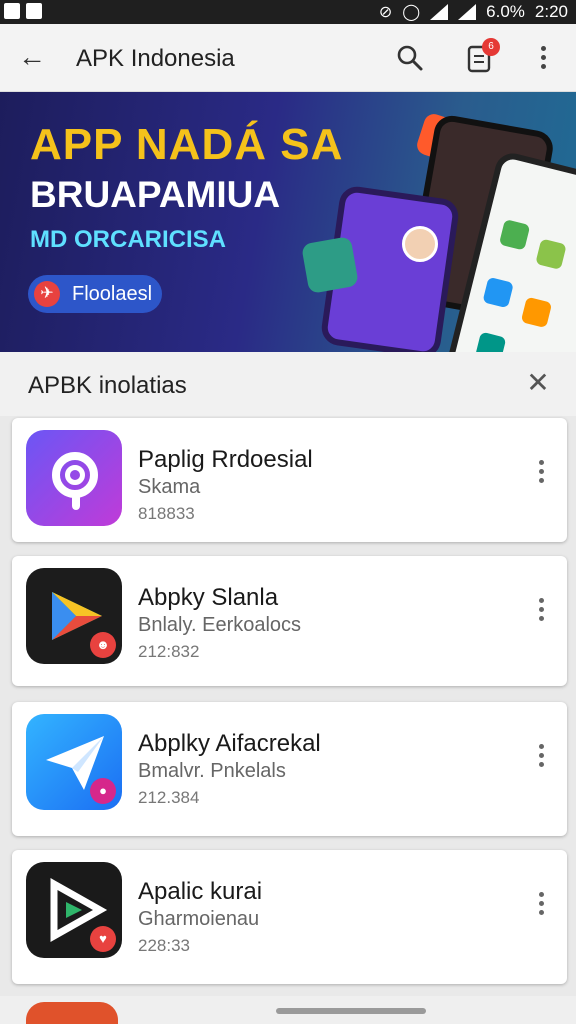 This screenshot has height=1024, width=576. I want to click on home-handle, so click(351, 1011).